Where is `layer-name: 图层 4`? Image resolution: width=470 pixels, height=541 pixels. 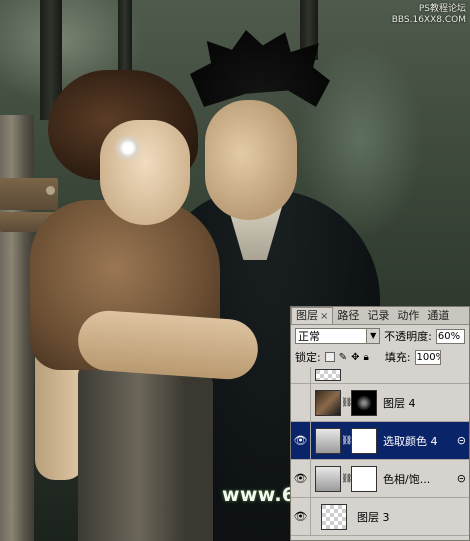 layer-name: 图层 4 is located at coordinates (399, 403).